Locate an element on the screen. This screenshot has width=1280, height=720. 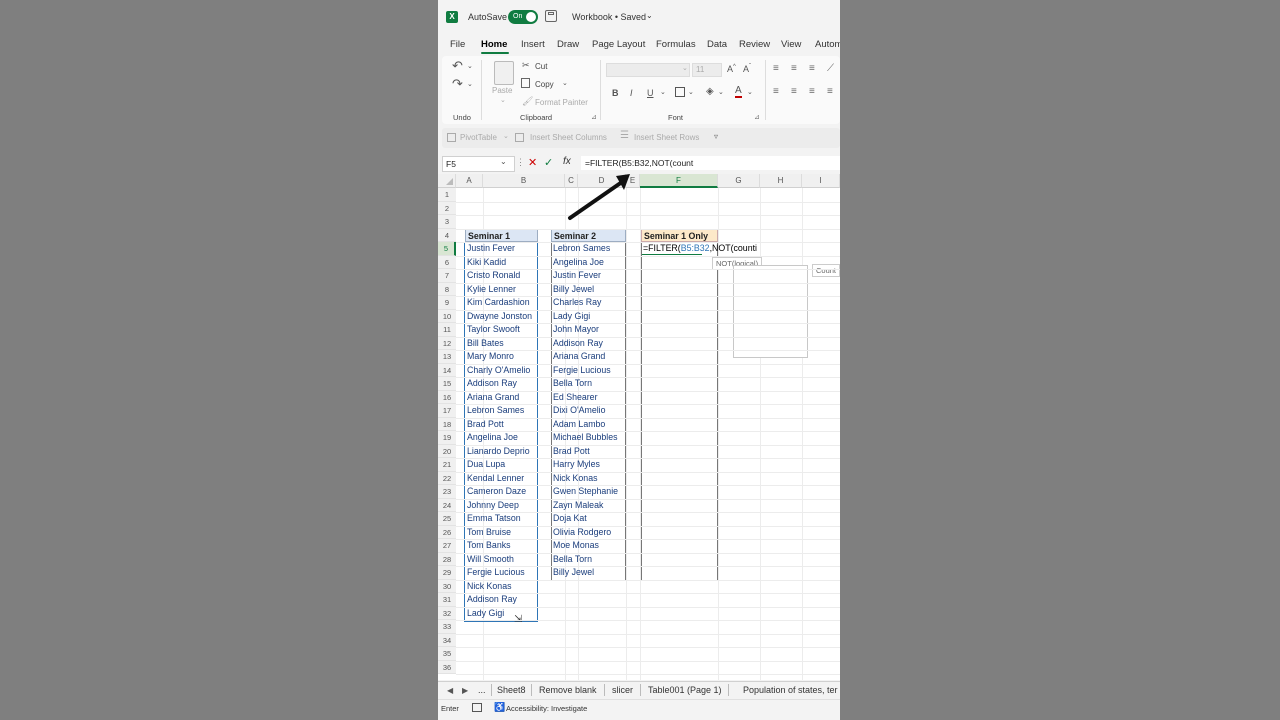
paste-label: Paste is located at coordinates (502, 90).